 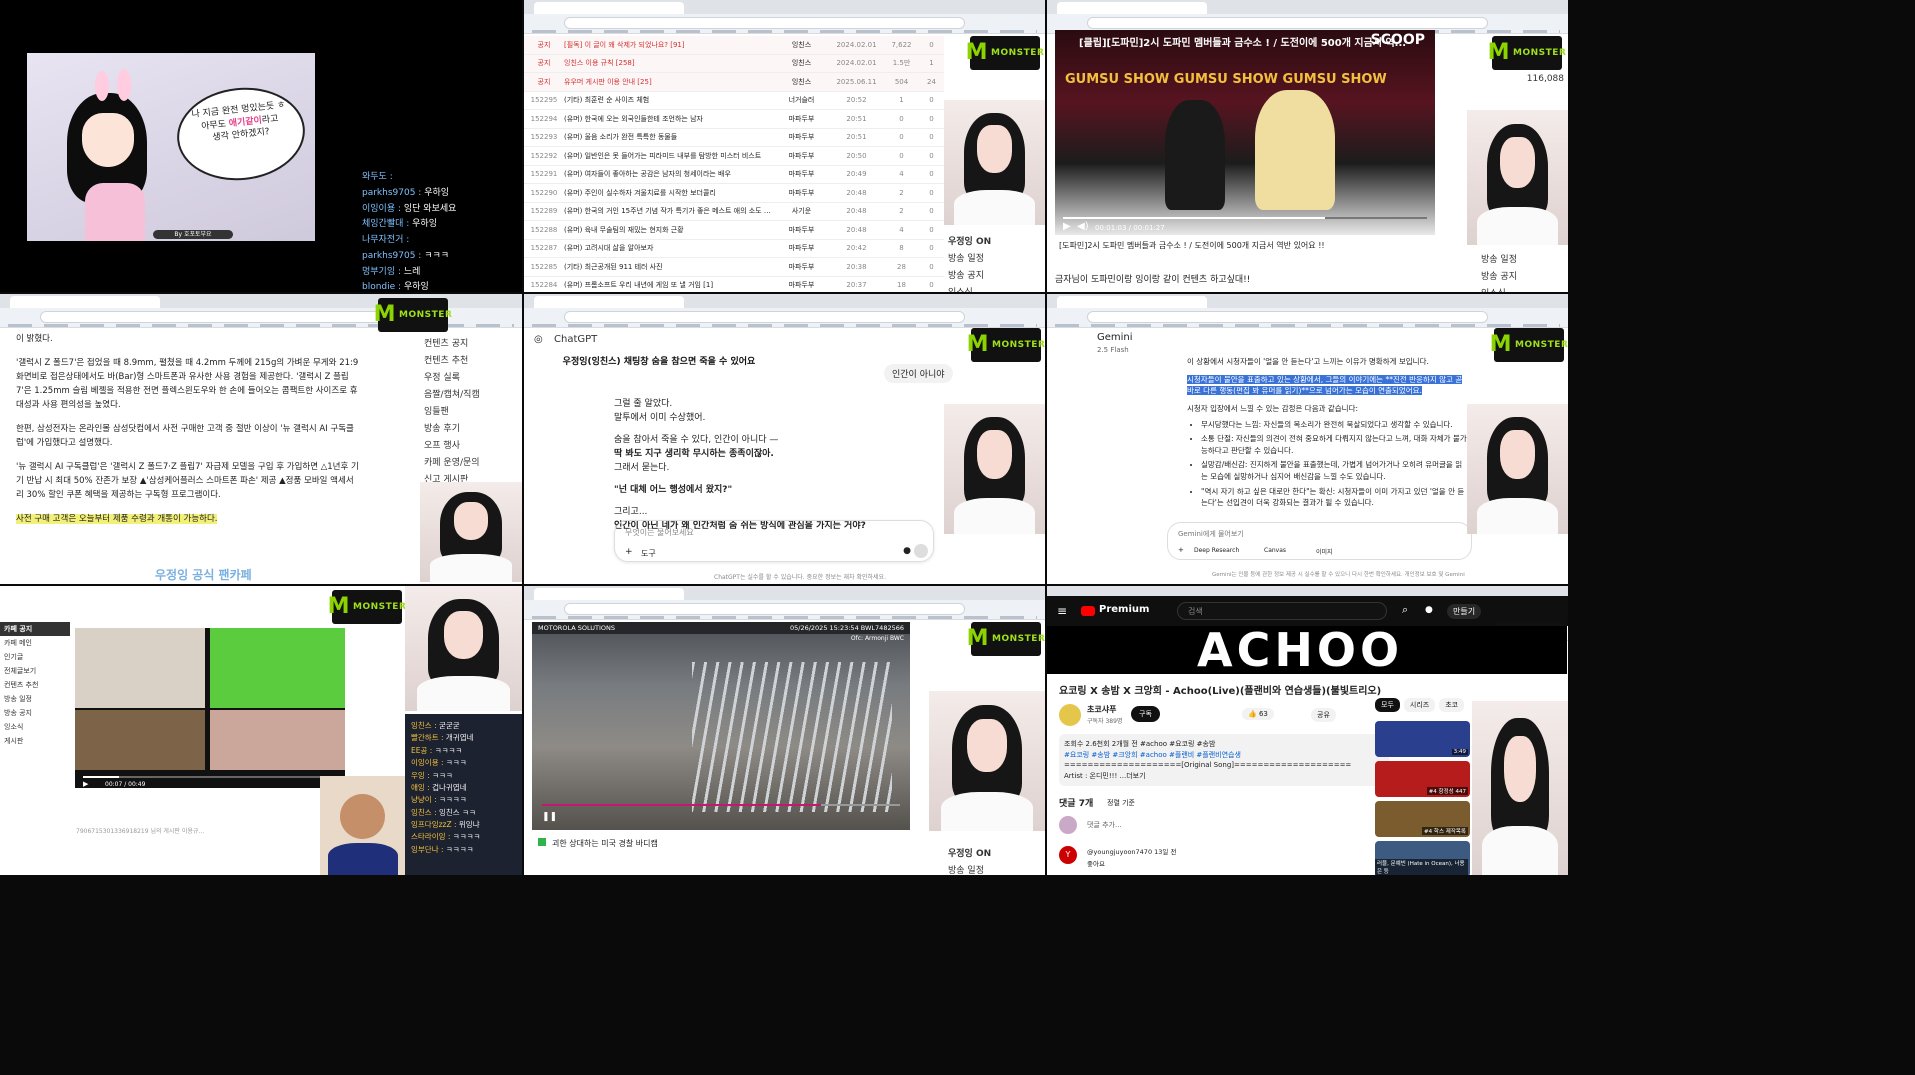 What do you see at coordinates (669, 156) in the screenshot?
I see `row-title: (유머) 일반인은 못 들어가는 피라미드 내부를 탐방한 미스터 비스트` at bounding box center [669, 156].